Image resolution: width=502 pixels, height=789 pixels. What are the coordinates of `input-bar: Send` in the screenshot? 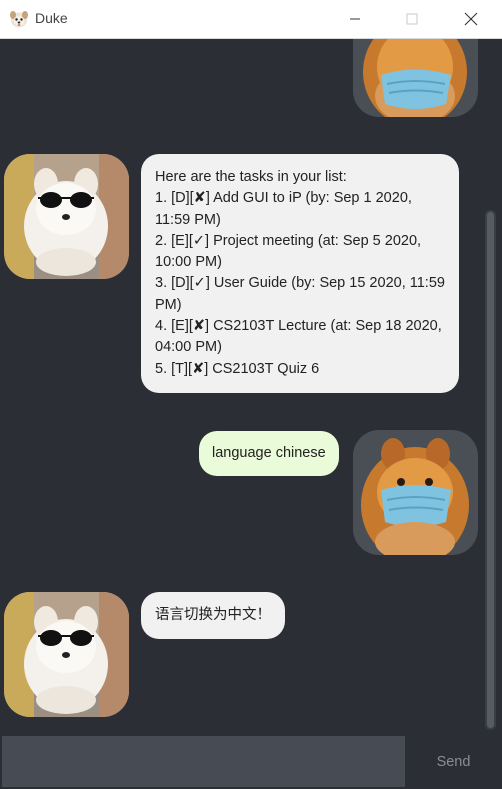 It's located at (251, 761).